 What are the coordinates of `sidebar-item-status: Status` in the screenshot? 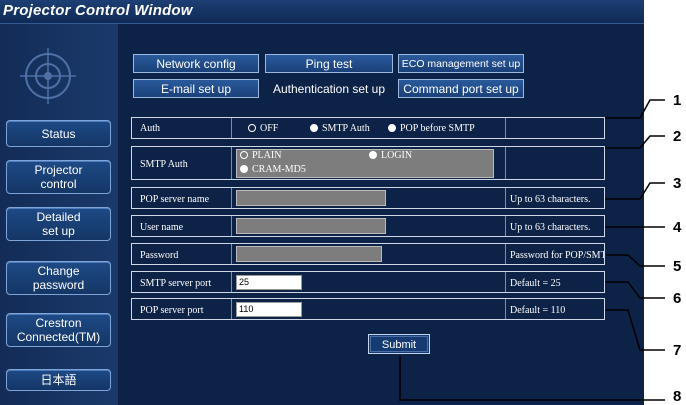 It's located at (58, 133).